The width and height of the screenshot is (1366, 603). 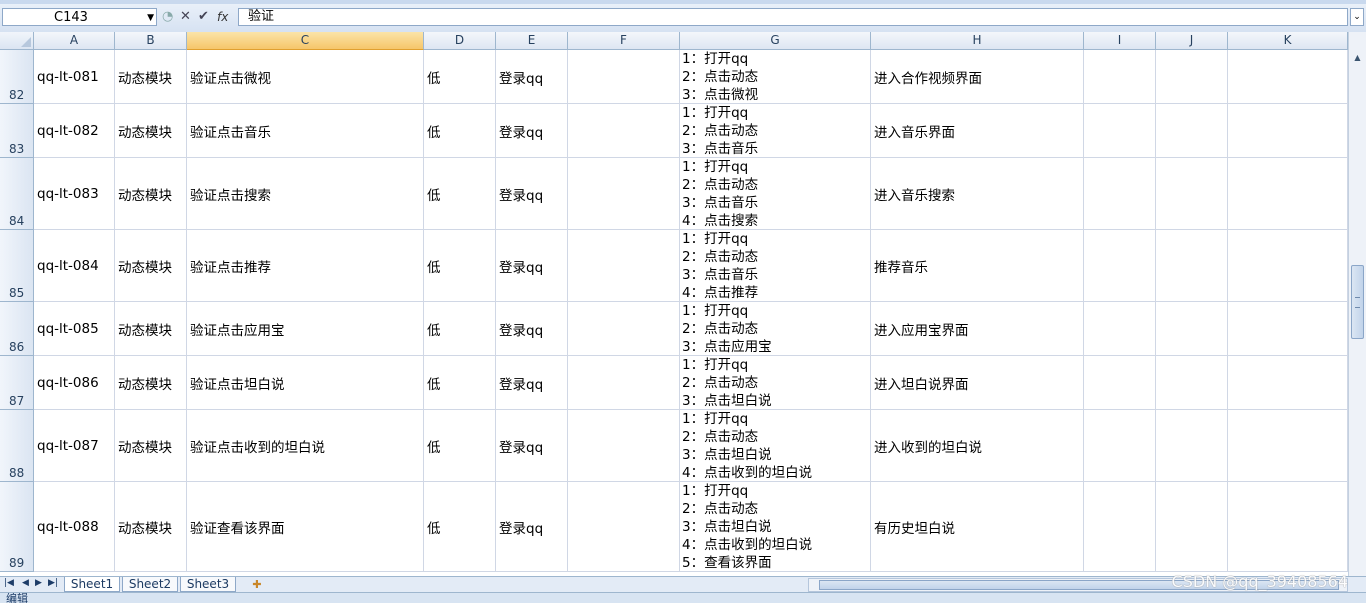 What do you see at coordinates (92, 584) in the screenshot?
I see `tab-sheet1: Sheet1` at bounding box center [92, 584].